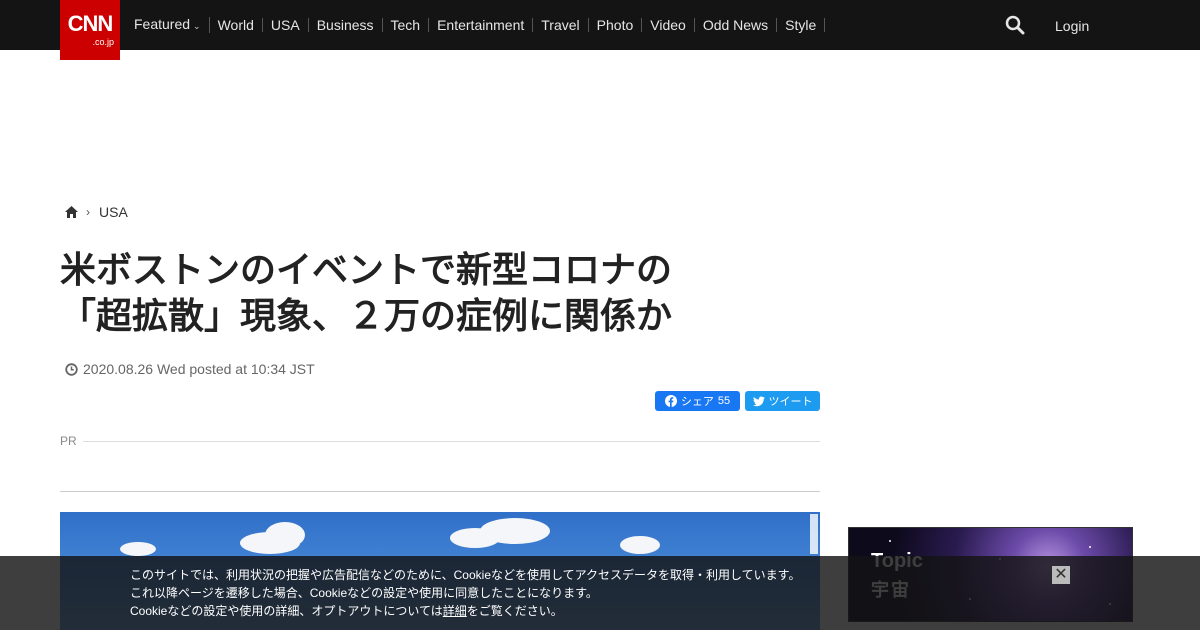  Describe the element at coordinates (451, 441) in the screenshot. I see `pr-line` at that location.